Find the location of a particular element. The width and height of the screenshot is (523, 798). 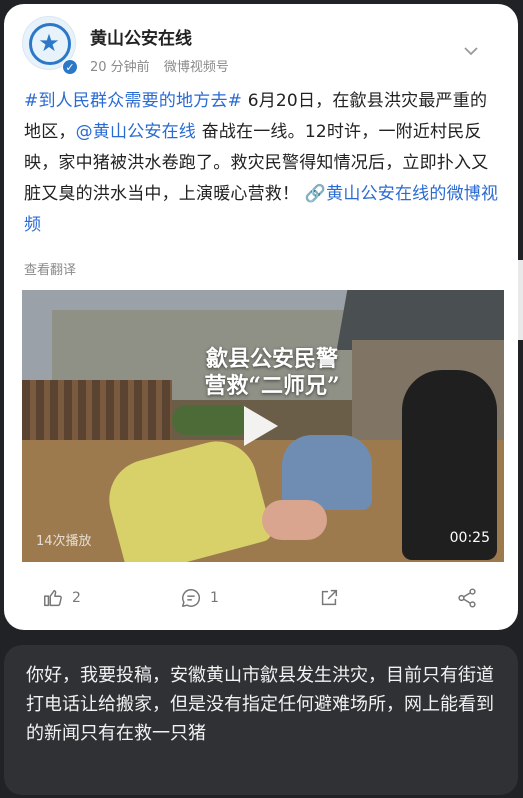

share-icon is located at coordinates (467, 598).